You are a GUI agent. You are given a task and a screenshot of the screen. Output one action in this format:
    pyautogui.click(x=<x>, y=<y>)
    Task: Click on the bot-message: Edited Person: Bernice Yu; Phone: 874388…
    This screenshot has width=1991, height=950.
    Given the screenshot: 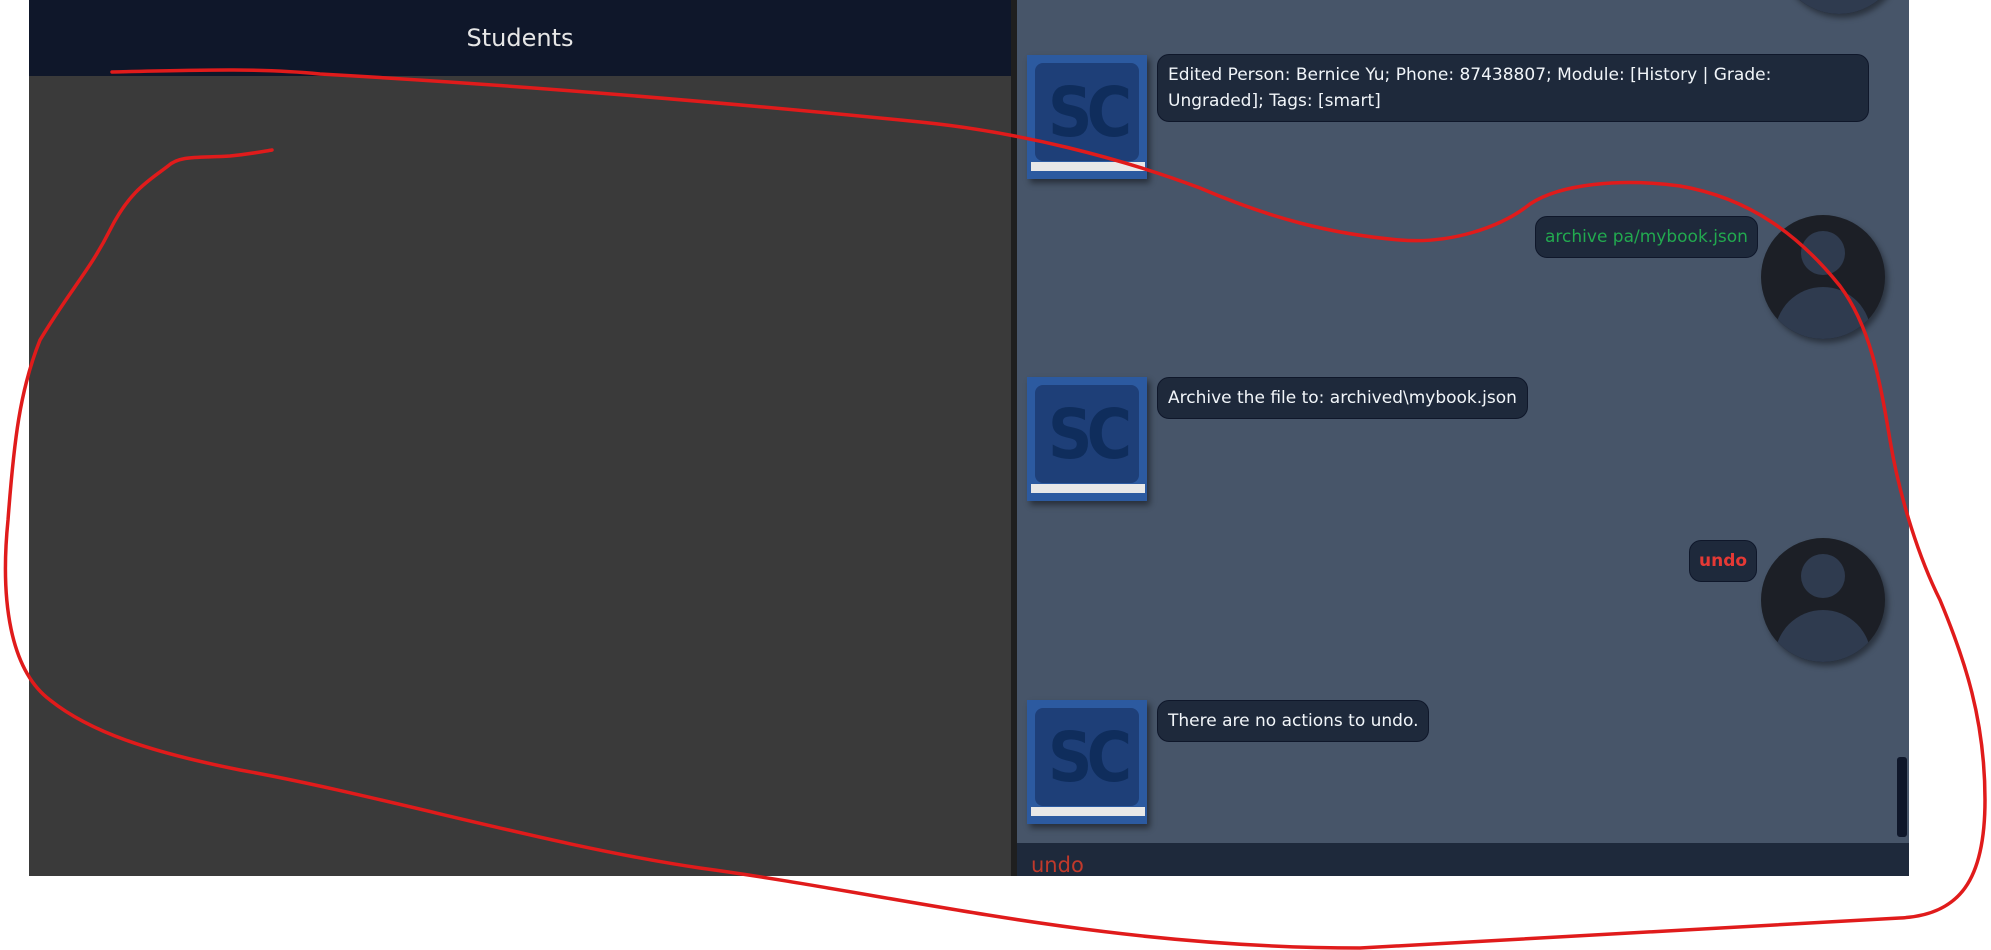 What is the action you would take?
    pyautogui.click(x=1513, y=88)
    